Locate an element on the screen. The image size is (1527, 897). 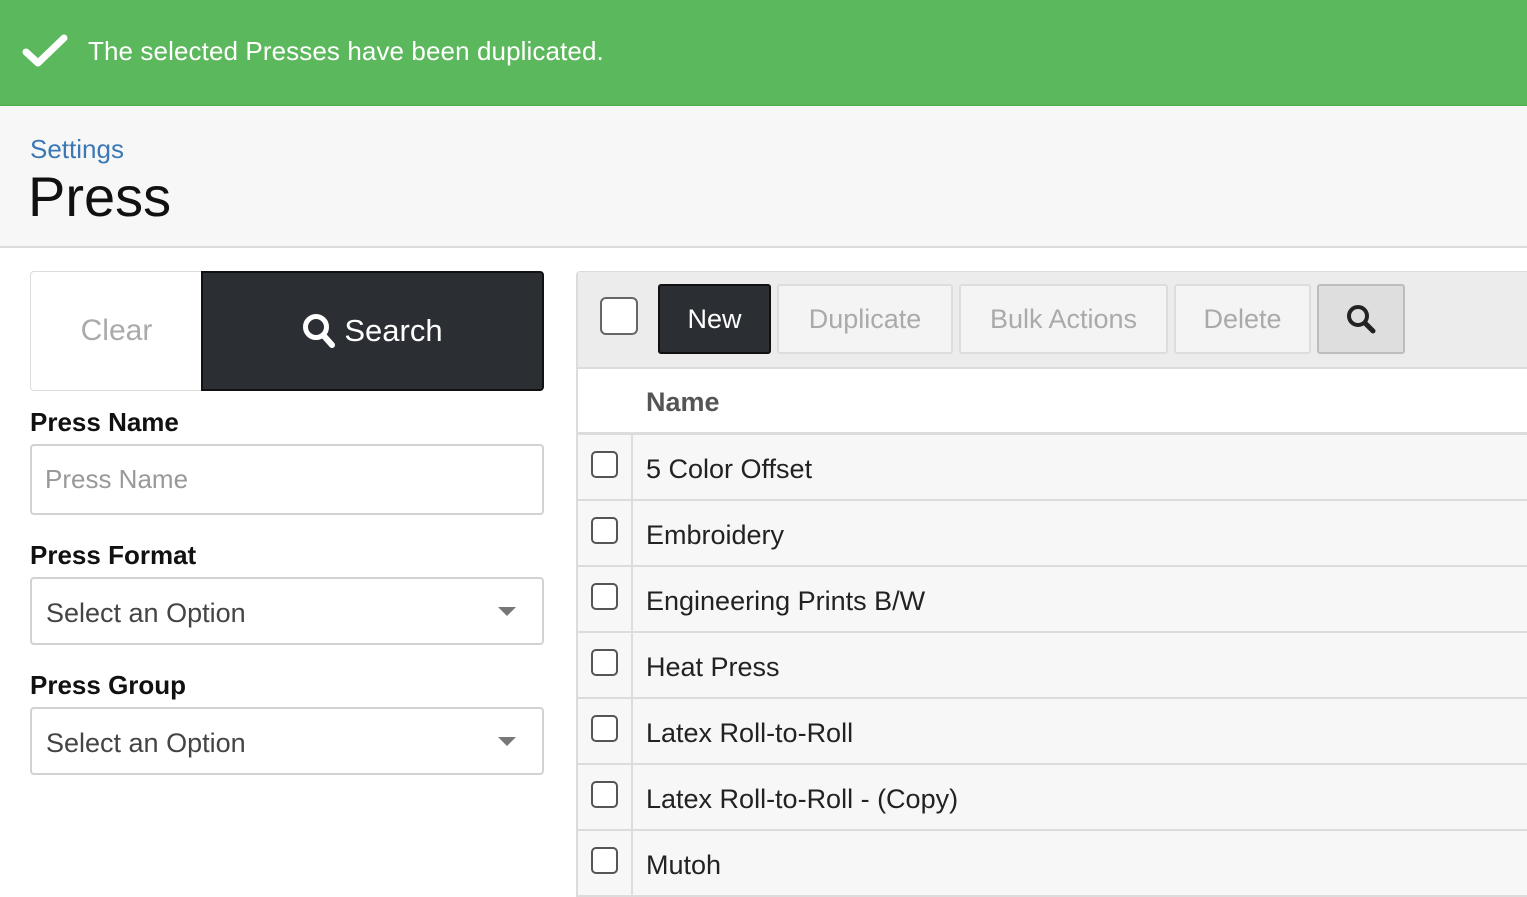
row-name: Engineering Prints B/W is located at coordinates (785, 601).